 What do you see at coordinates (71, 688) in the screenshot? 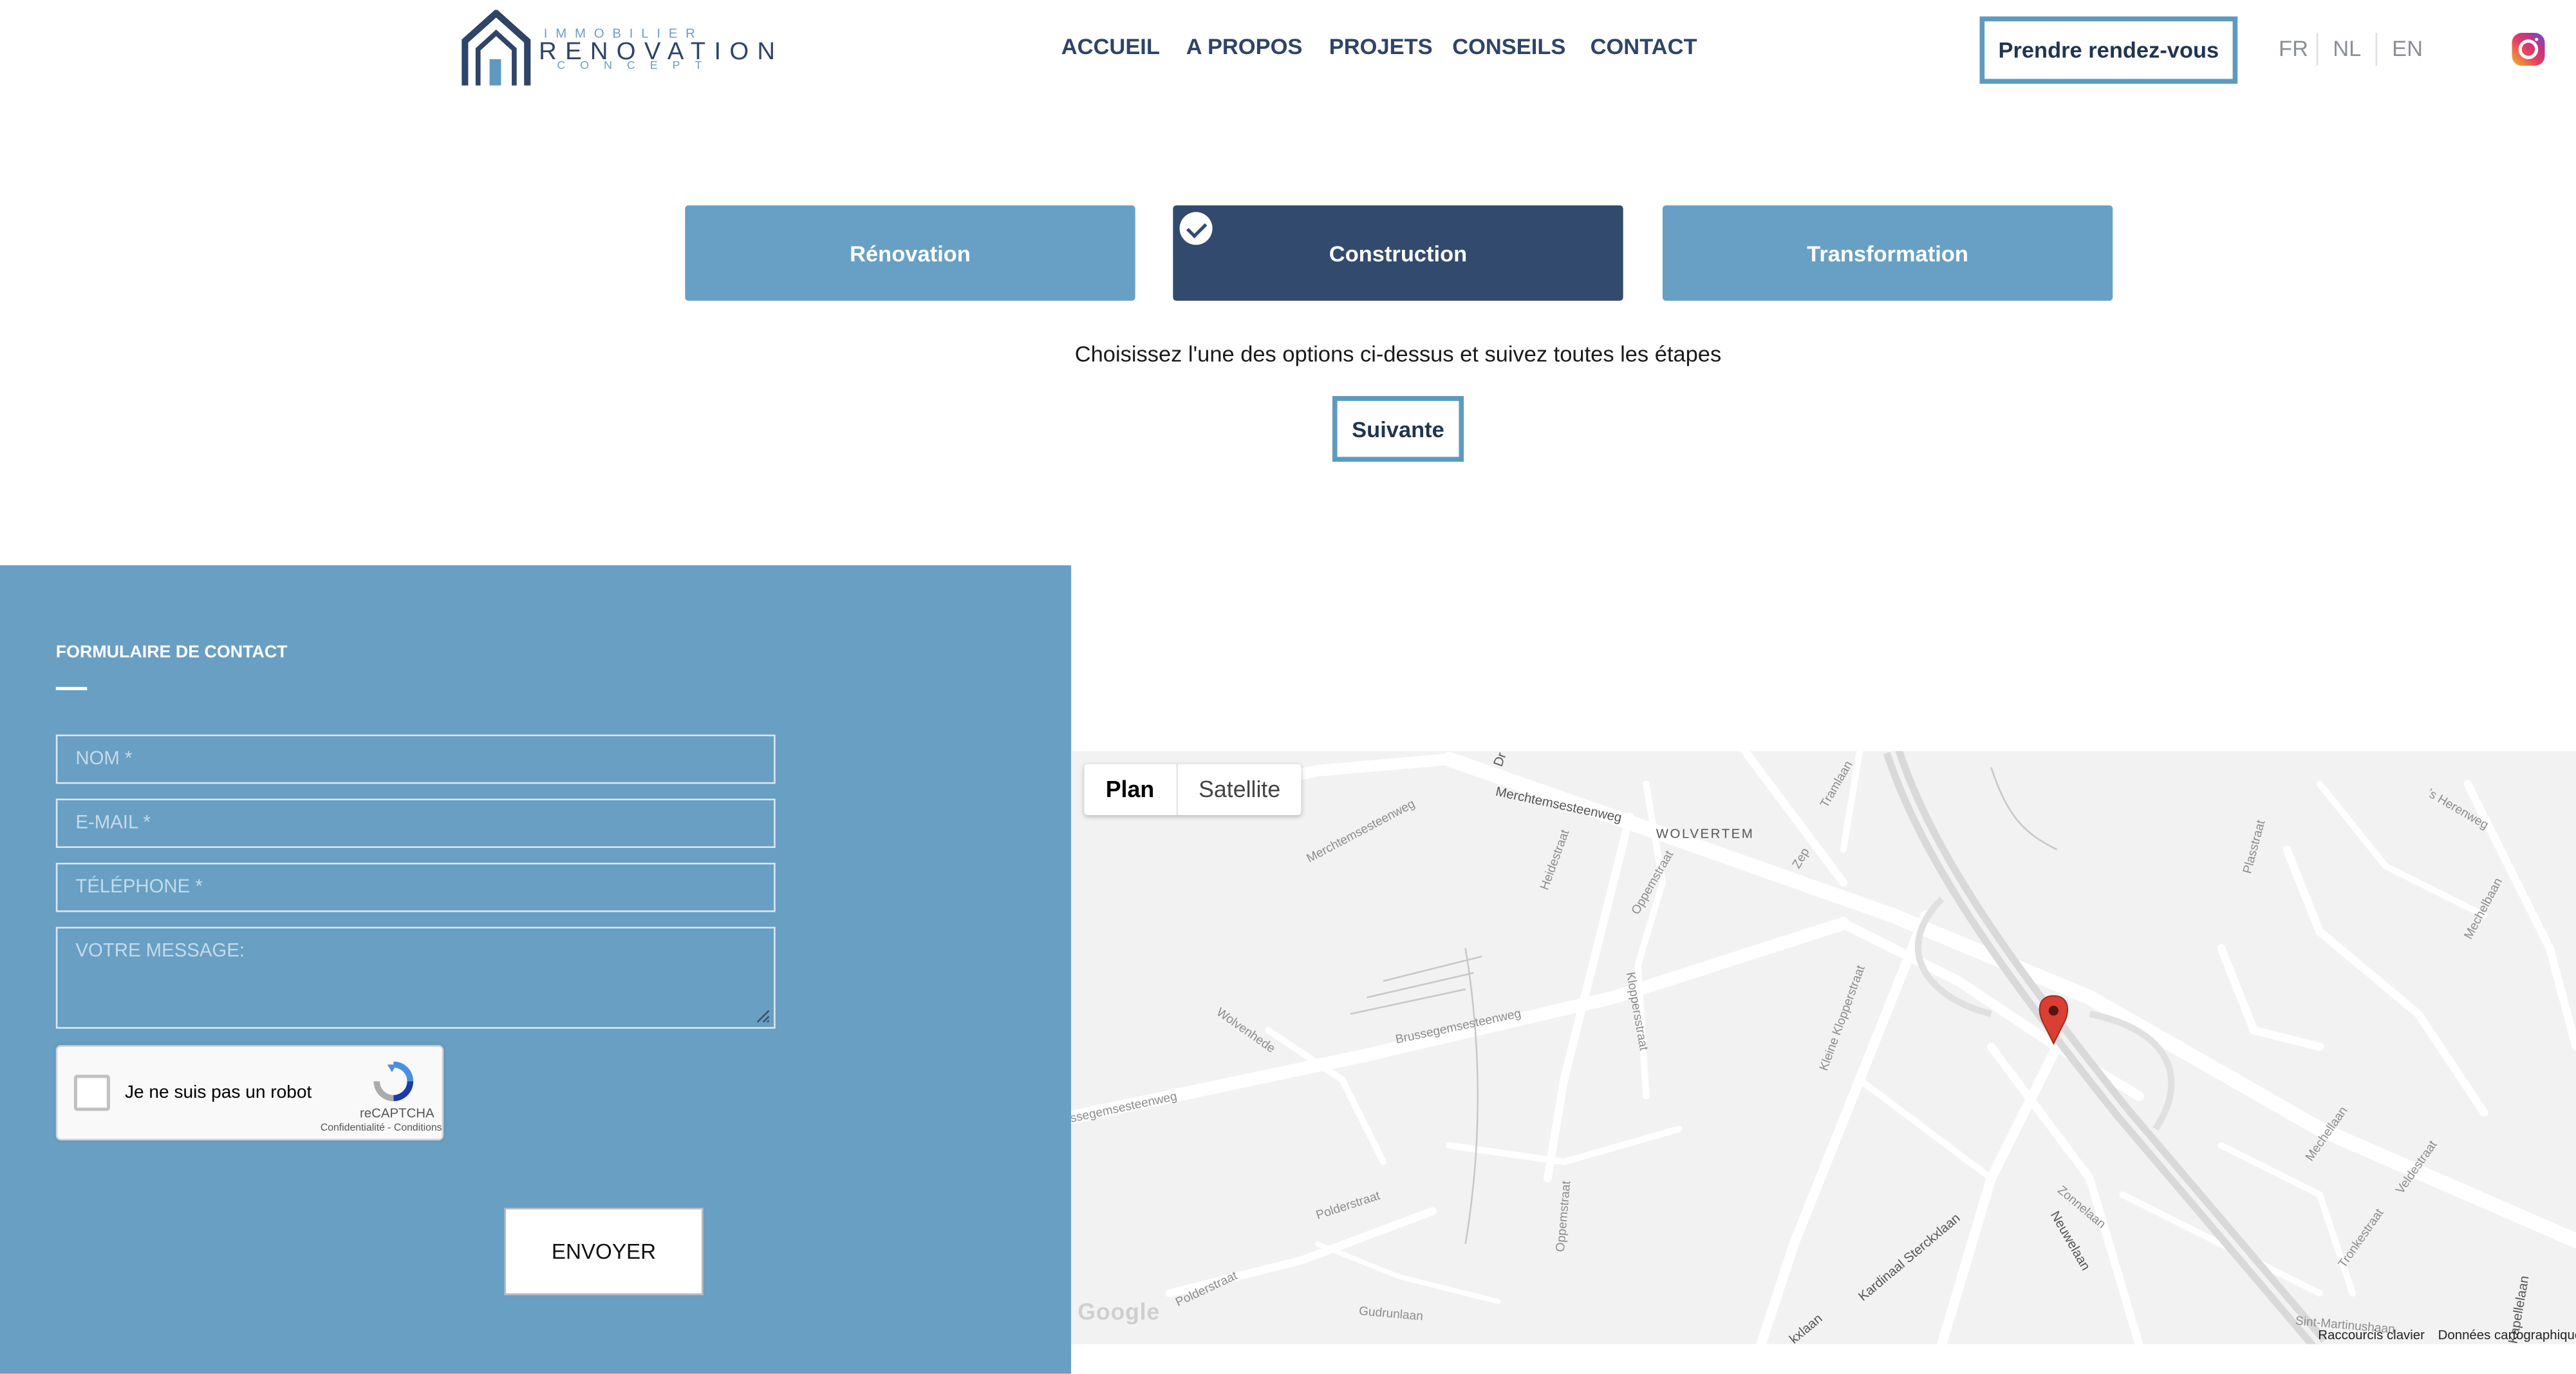
I see `title-underline` at bounding box center [71, 688].